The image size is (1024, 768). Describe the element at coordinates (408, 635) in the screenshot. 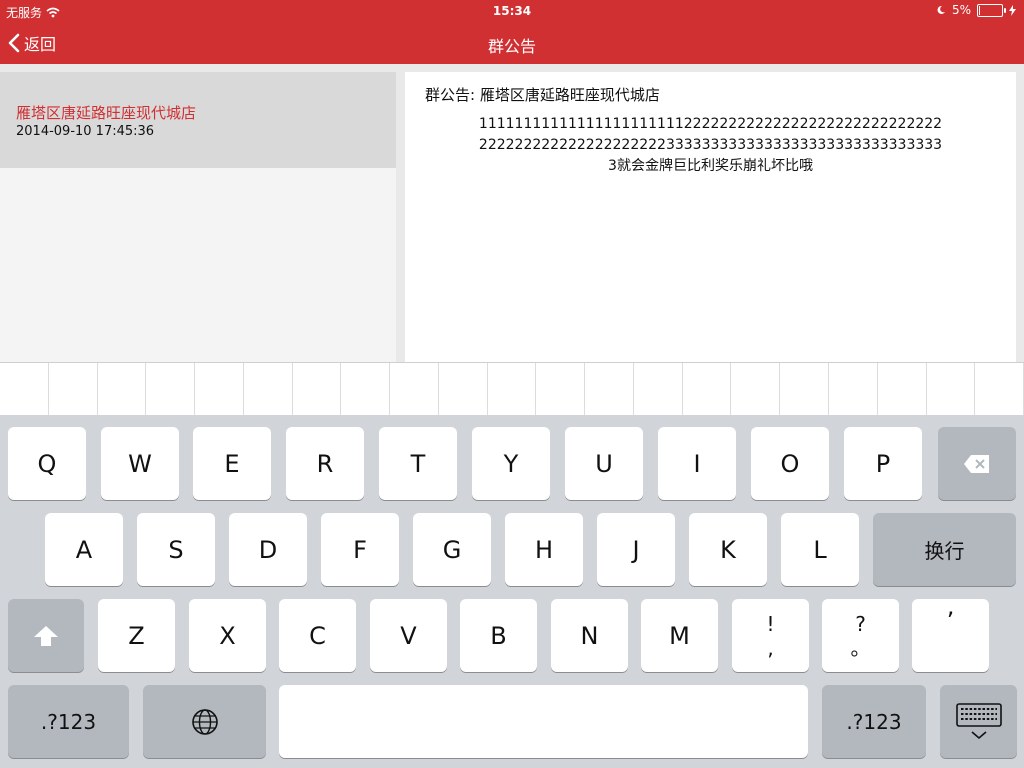

I see `key-v: V` at that location.